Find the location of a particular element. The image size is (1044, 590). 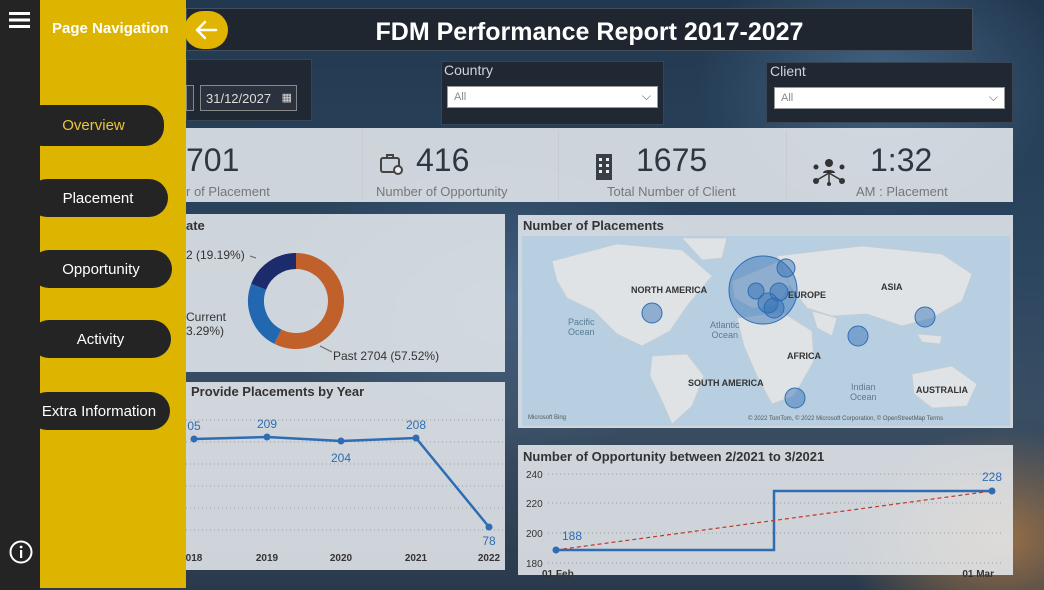

map-label-africa: AFRICA is located at coordinates (804, 356).